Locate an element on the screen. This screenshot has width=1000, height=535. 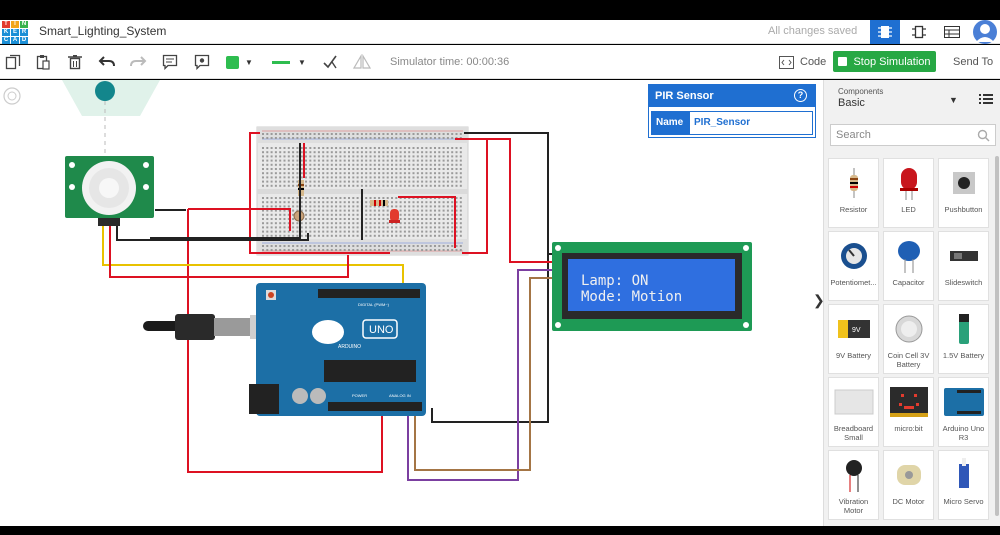
search-icon is located at coordinates (983, 135).